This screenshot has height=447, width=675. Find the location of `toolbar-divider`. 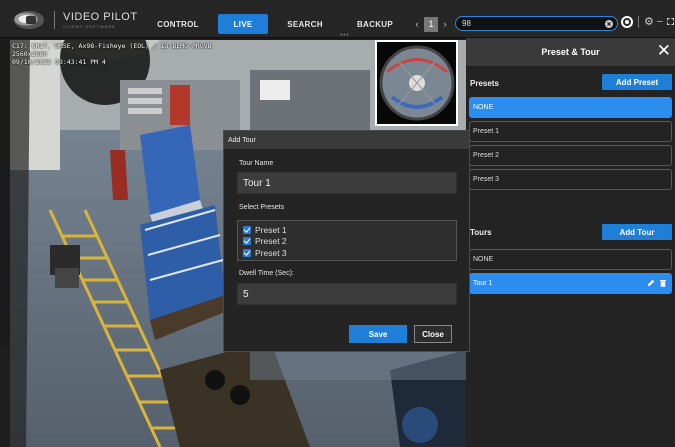

toolbar-divider is located at coordinates (638, 22).